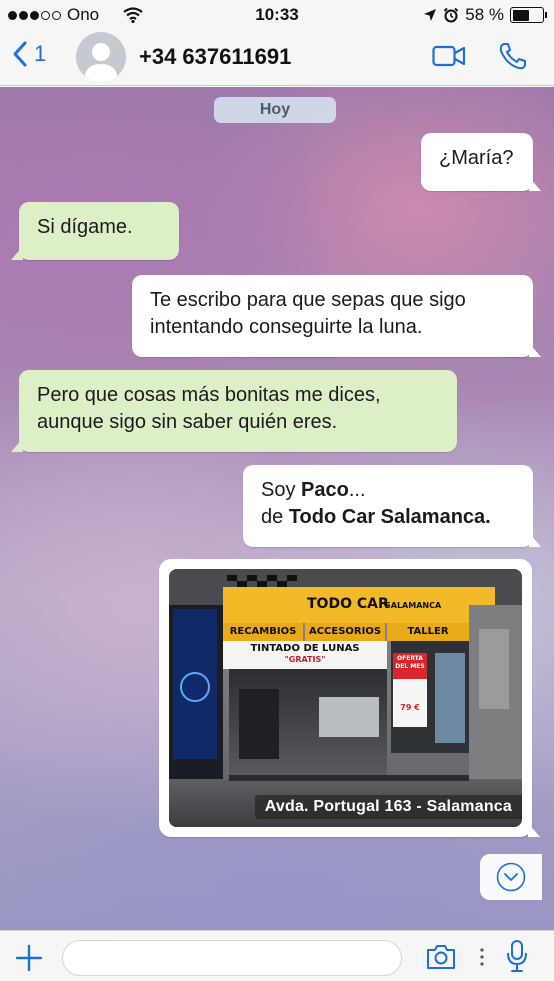 The image size is (554, 981). What do you see at coordinates (263, 631) in the screenshot?
I see `shop-sign-recambios: RECAMBIOS` at bounding box center [263, 631].